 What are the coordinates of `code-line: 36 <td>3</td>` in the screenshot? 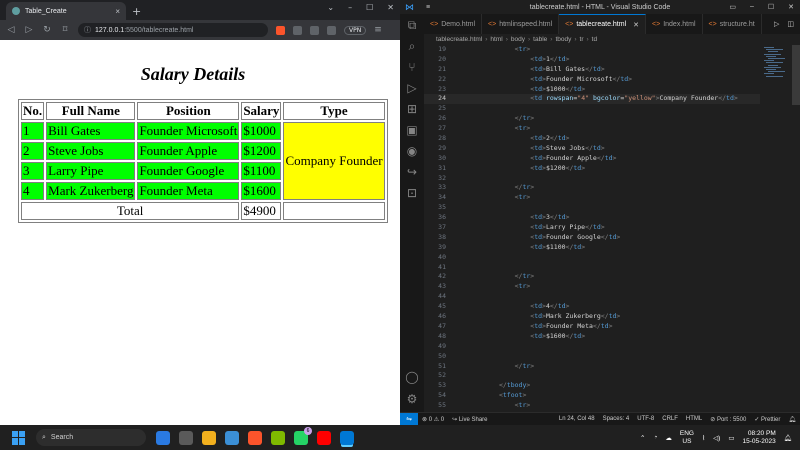 It's located at (592, 218).